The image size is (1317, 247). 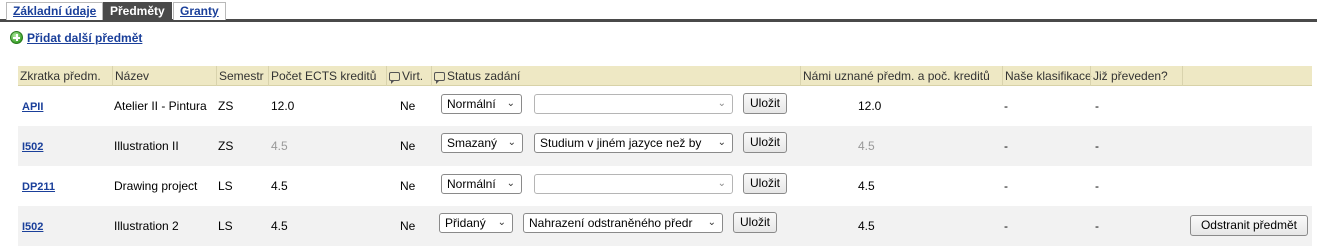 I want to click on add-circle-icon, so click(x=16, y=37).